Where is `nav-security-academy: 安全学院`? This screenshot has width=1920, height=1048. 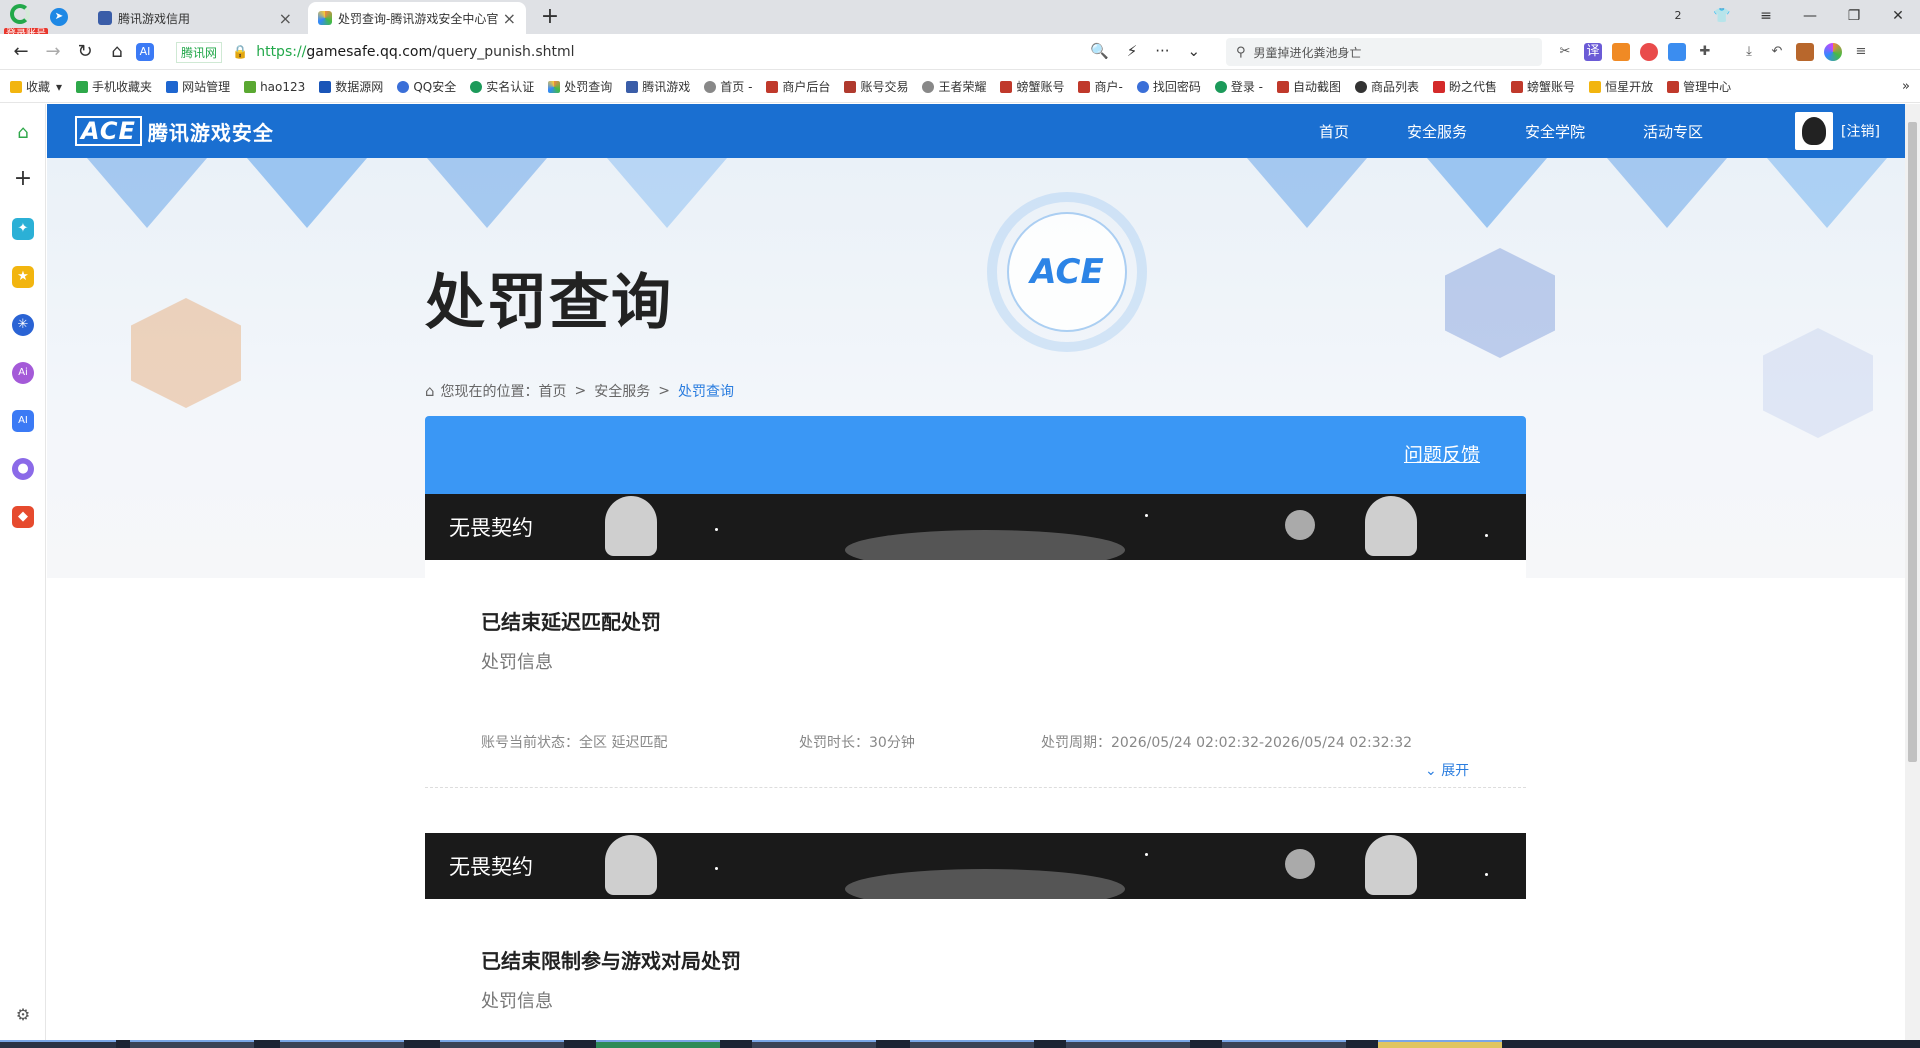
nav-security-academy: 安全学院 is located at coordinates (1555, 131).